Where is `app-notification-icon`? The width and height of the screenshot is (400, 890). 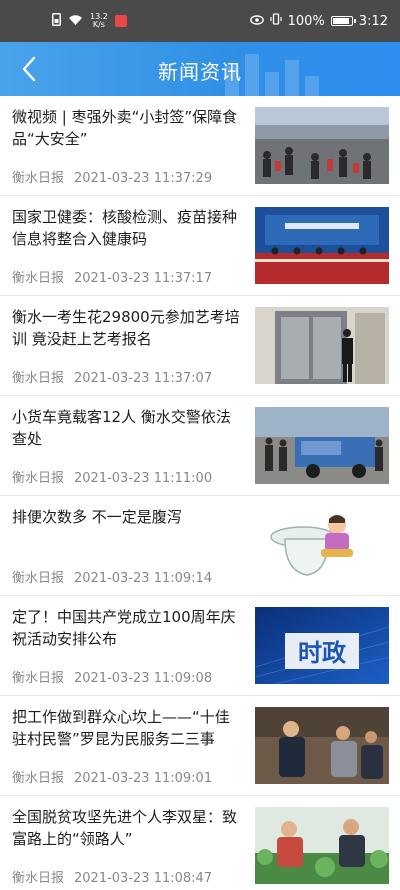
app-notification-icon is located at coordinates (120, 21).